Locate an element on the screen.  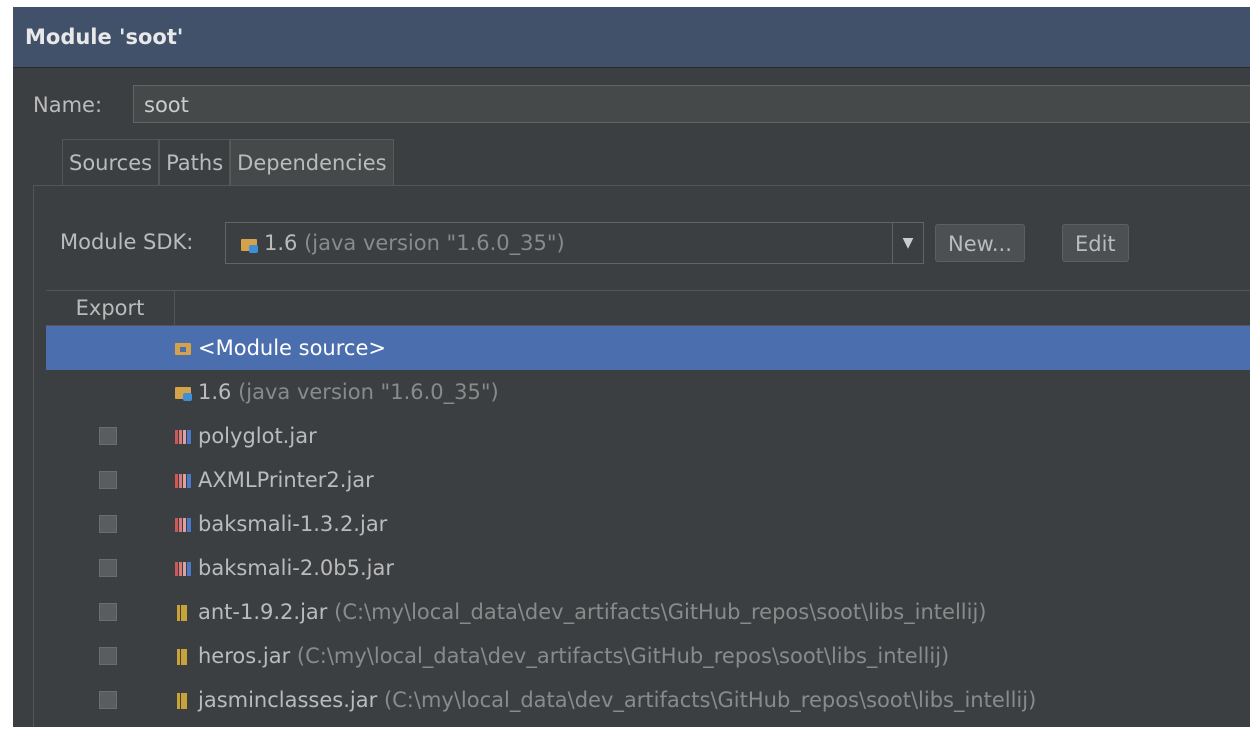
module-sdk-label: Module SDK: is located at coordinates (127, 242).